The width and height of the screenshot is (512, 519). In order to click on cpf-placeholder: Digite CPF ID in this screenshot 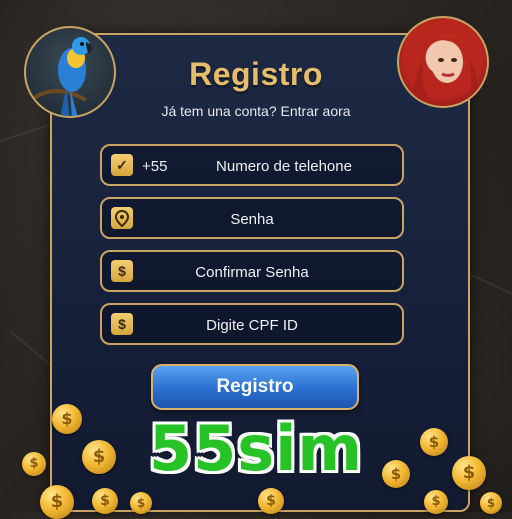, I will do `click(252, 325)`.